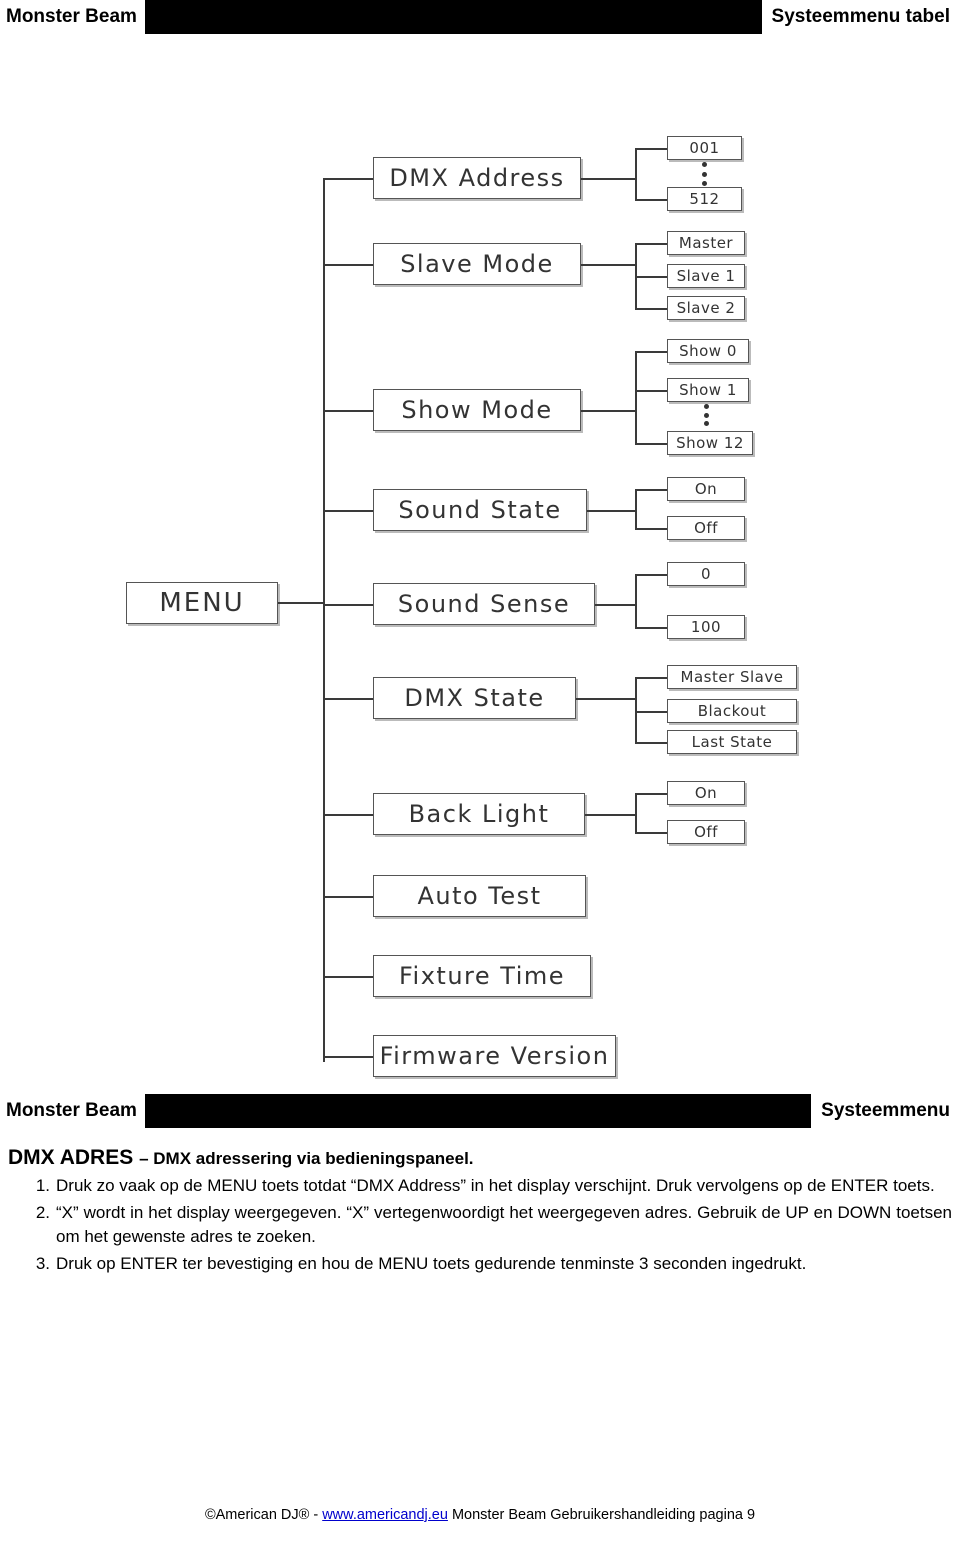  I want to click on diagram-option-slave-1: Slave 1, so click(706, 276).